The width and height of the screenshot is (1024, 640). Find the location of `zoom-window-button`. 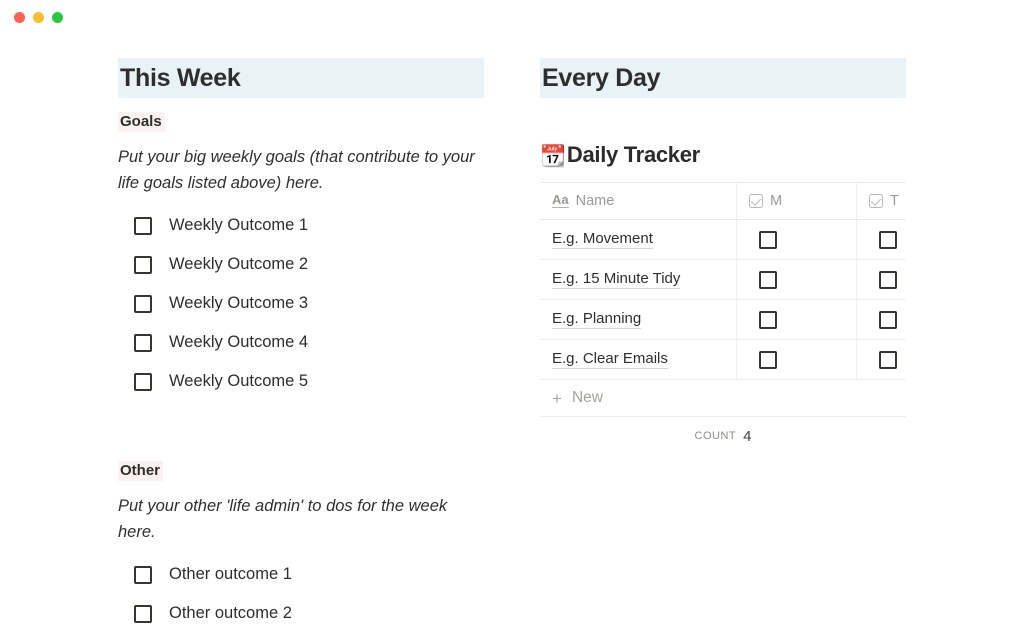

zoom-window-button is located at coordinates (57, 17).